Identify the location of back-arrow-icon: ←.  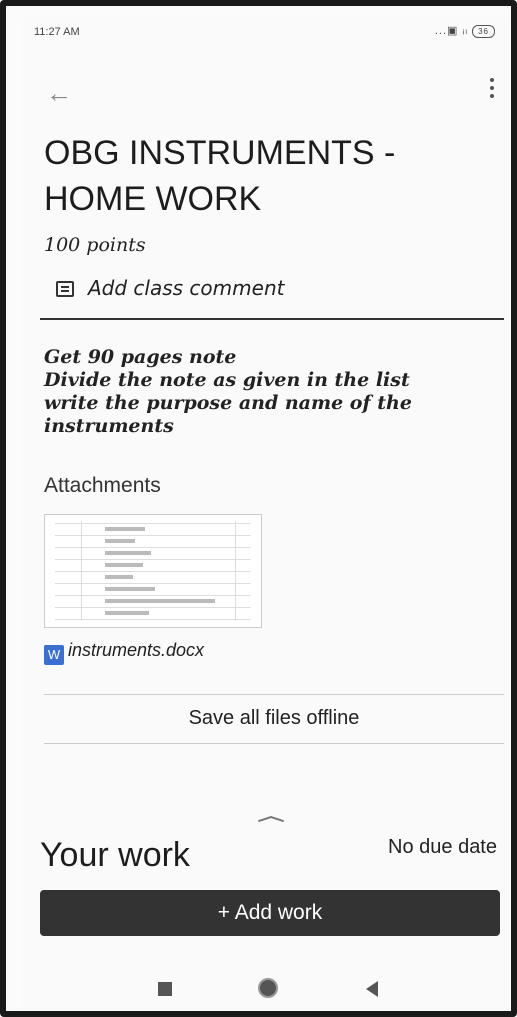
(59, 93).